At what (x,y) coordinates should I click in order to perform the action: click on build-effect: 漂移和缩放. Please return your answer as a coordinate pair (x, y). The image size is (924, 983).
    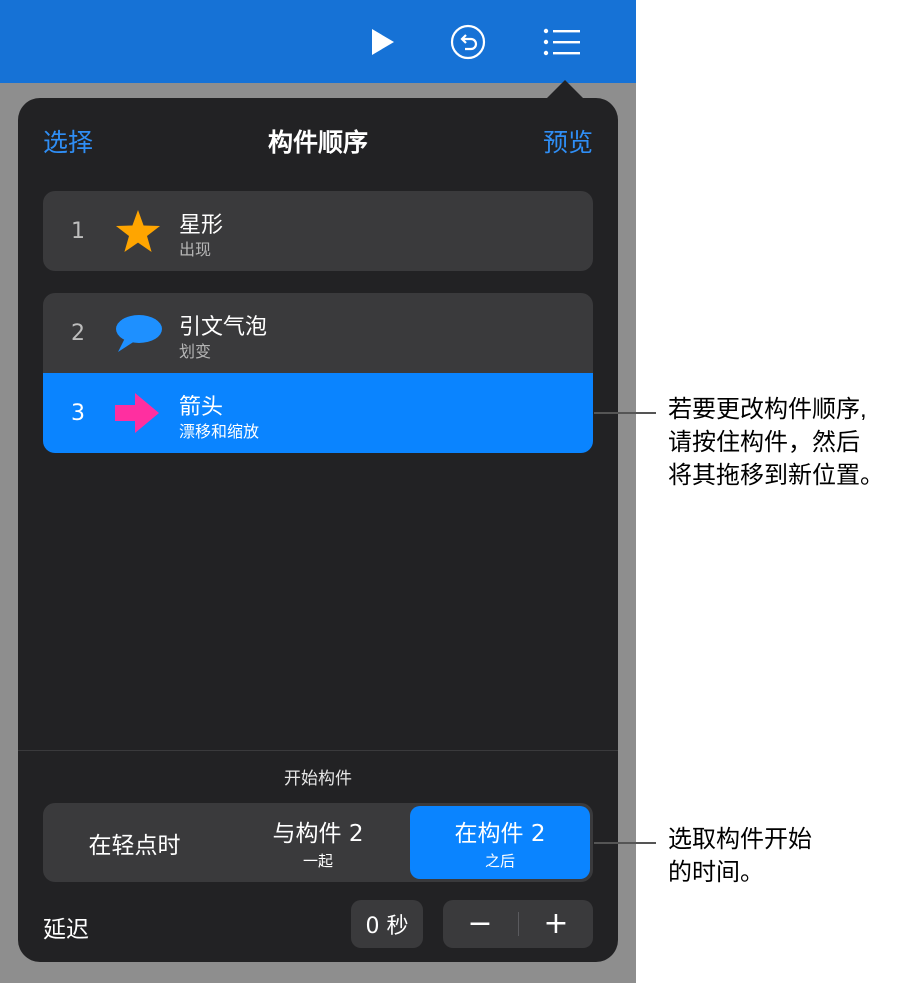
    Looking at the image, I should click on (219, 431).